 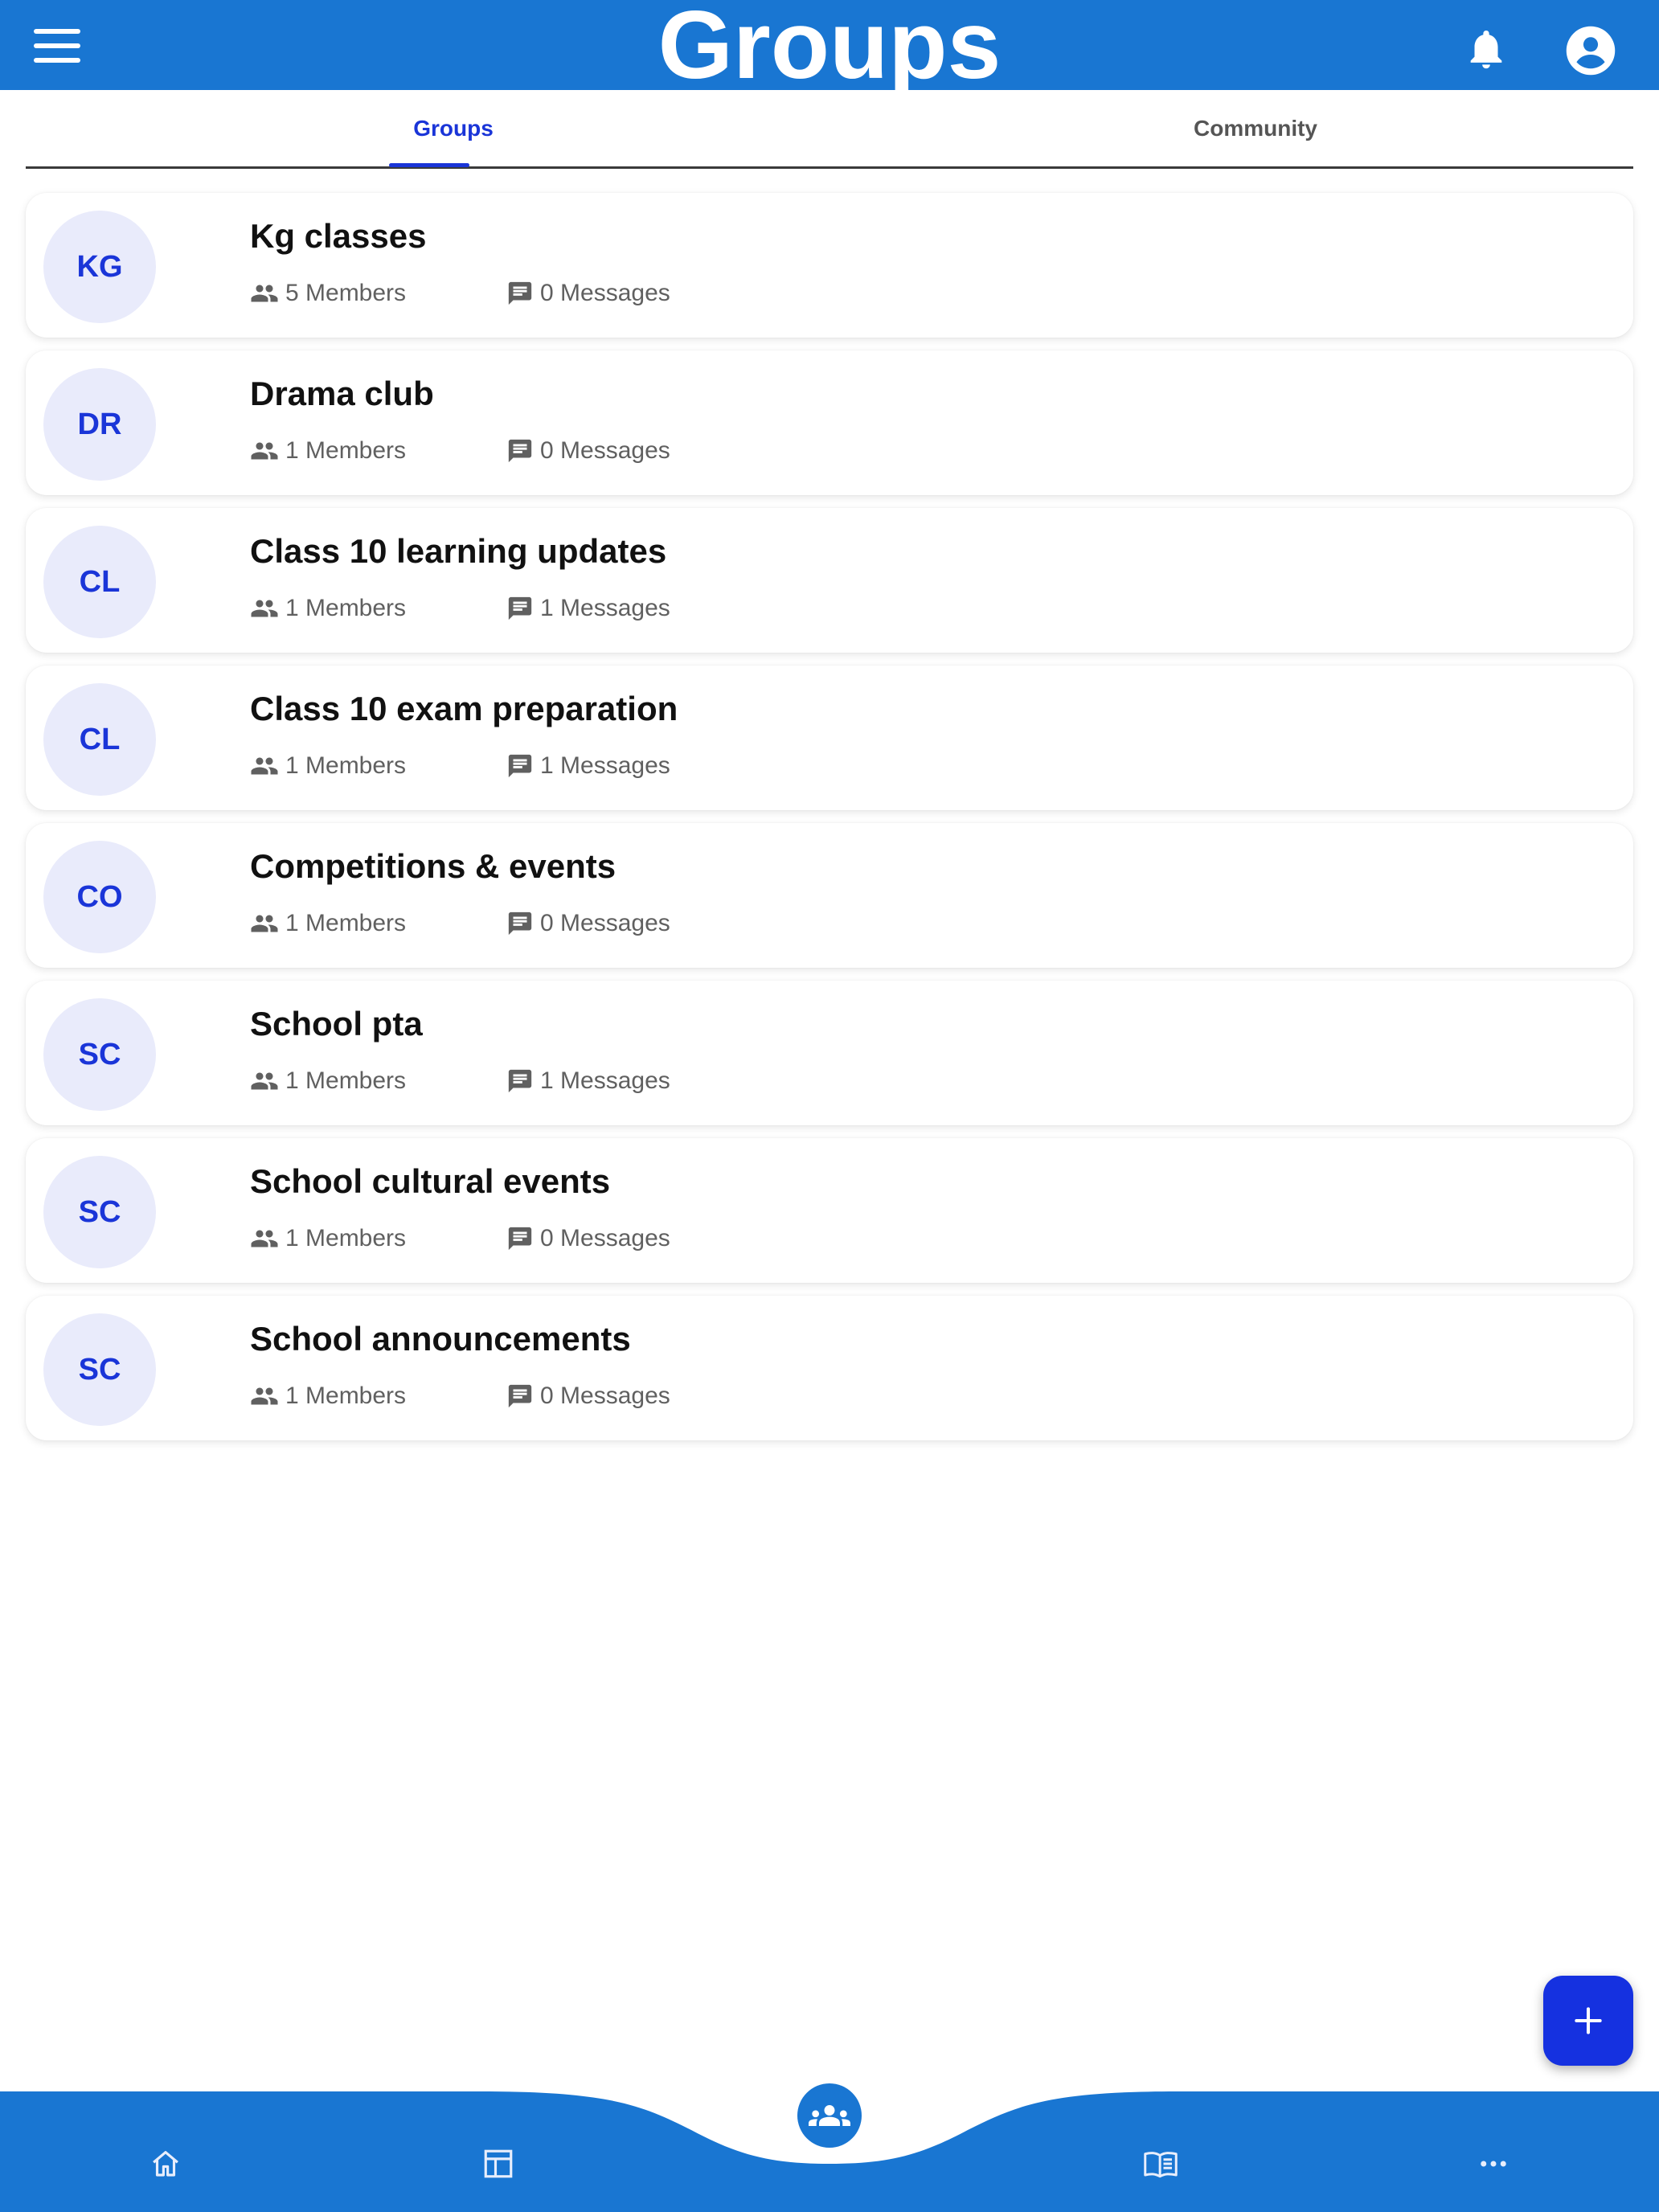 What do you see at coordinates (433, 866) in the screenshot?
I see `group-name: Competitions & events` at bounding box center [433, 866].